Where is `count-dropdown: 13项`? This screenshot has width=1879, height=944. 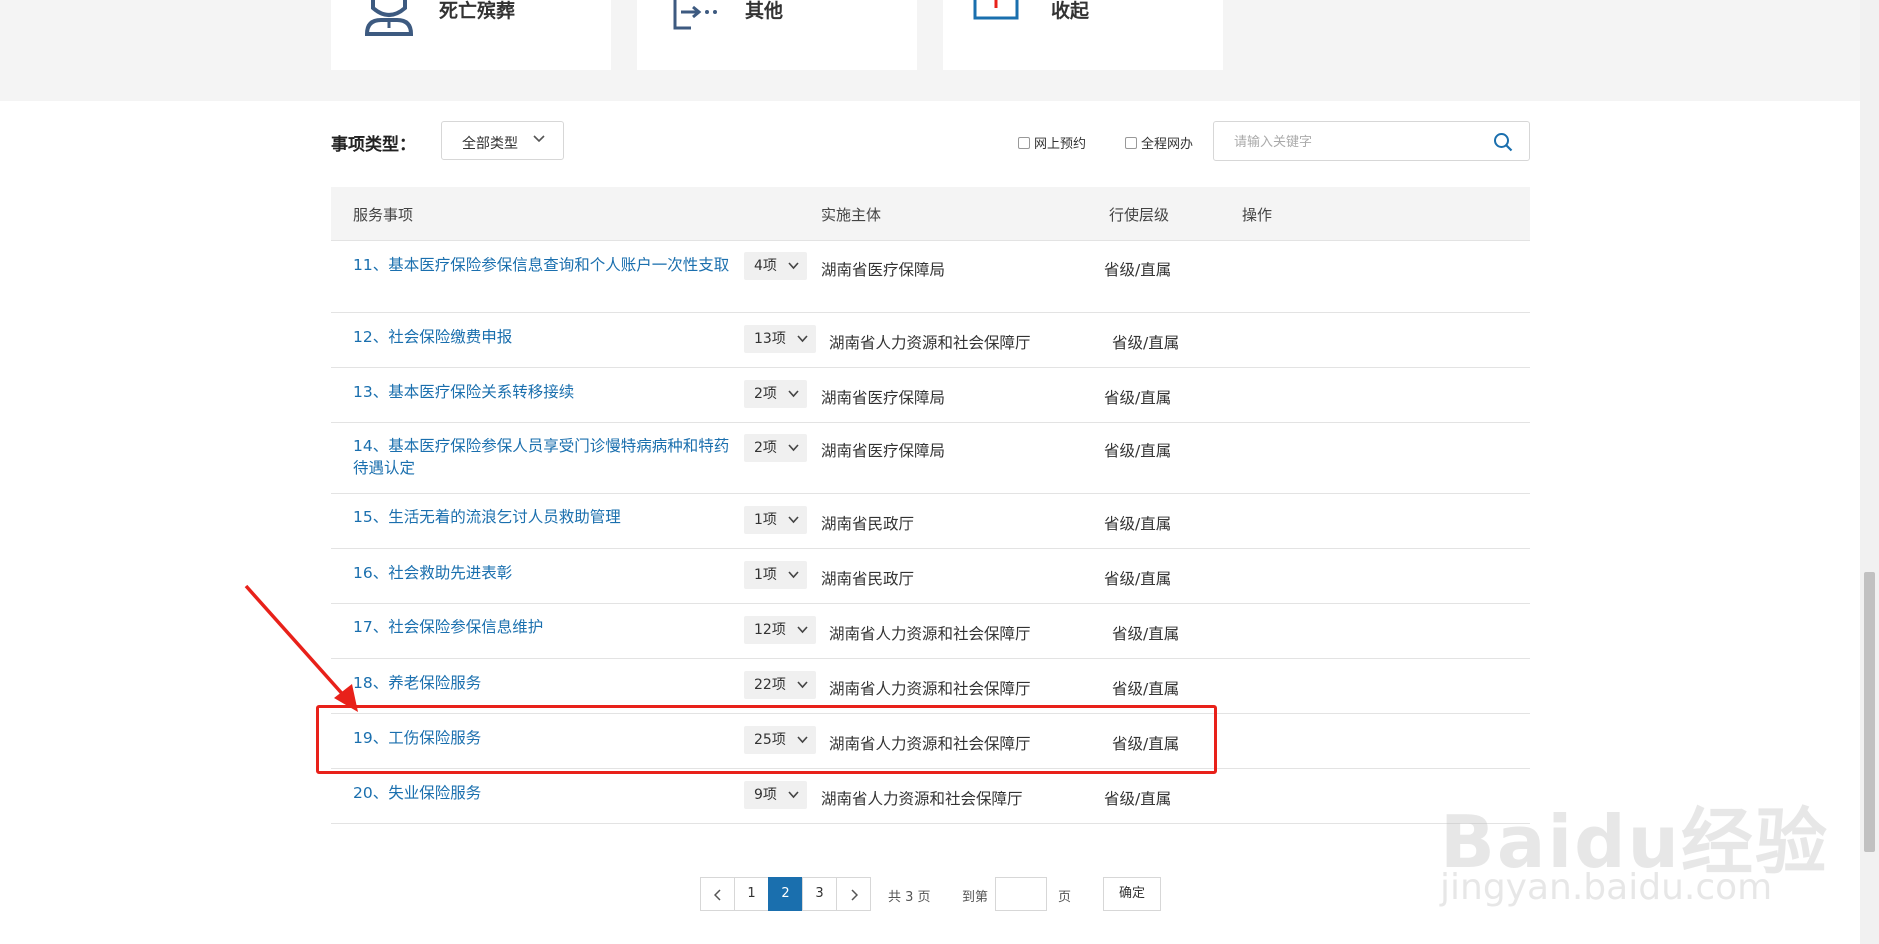
count-dropdown: 13项 is located at coordinates (780, 339).